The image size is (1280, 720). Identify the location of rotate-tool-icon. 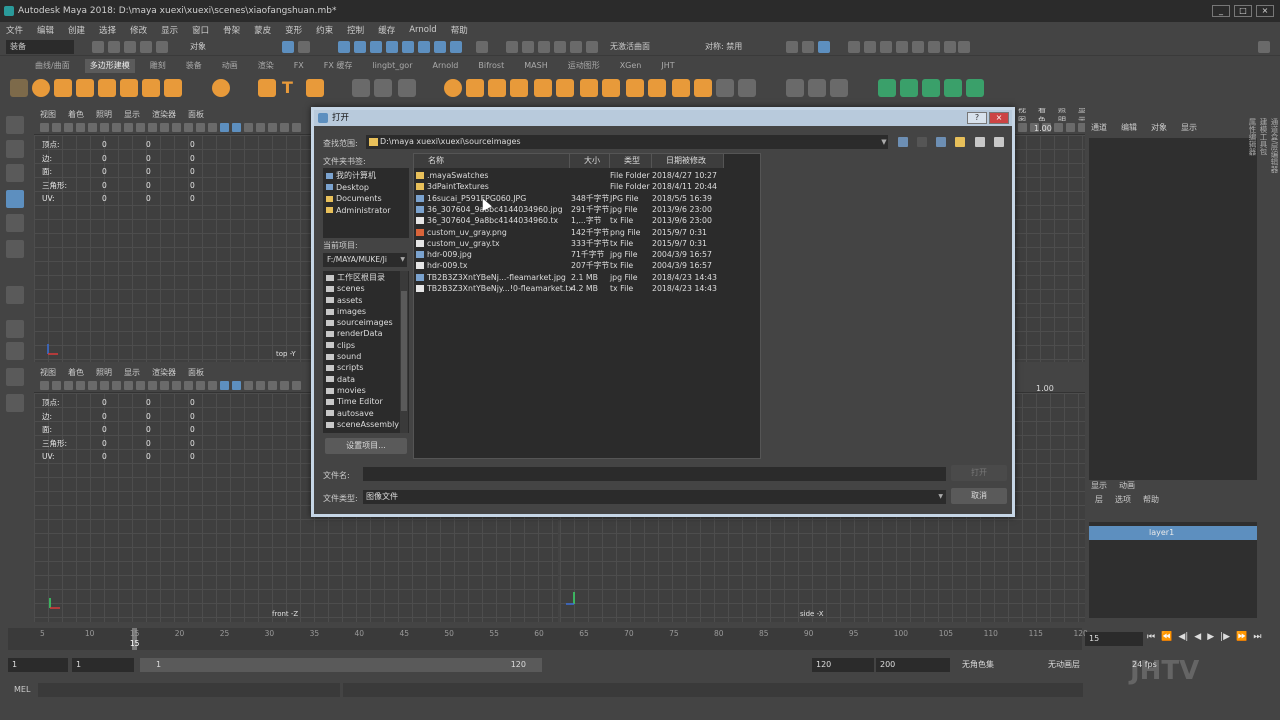
(15, 223).